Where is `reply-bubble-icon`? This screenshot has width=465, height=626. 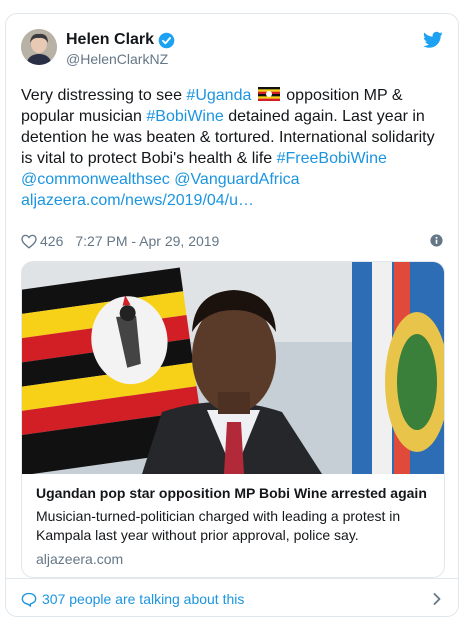 reply-bubble-icon is located at coordinates (29, 599).